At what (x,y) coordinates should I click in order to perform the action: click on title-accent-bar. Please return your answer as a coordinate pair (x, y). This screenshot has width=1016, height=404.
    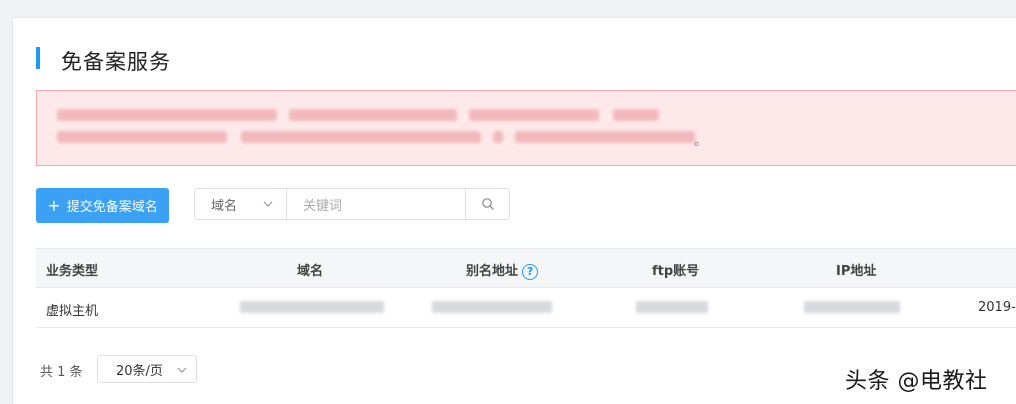
    Looking at the image, I should click on (38, 58).